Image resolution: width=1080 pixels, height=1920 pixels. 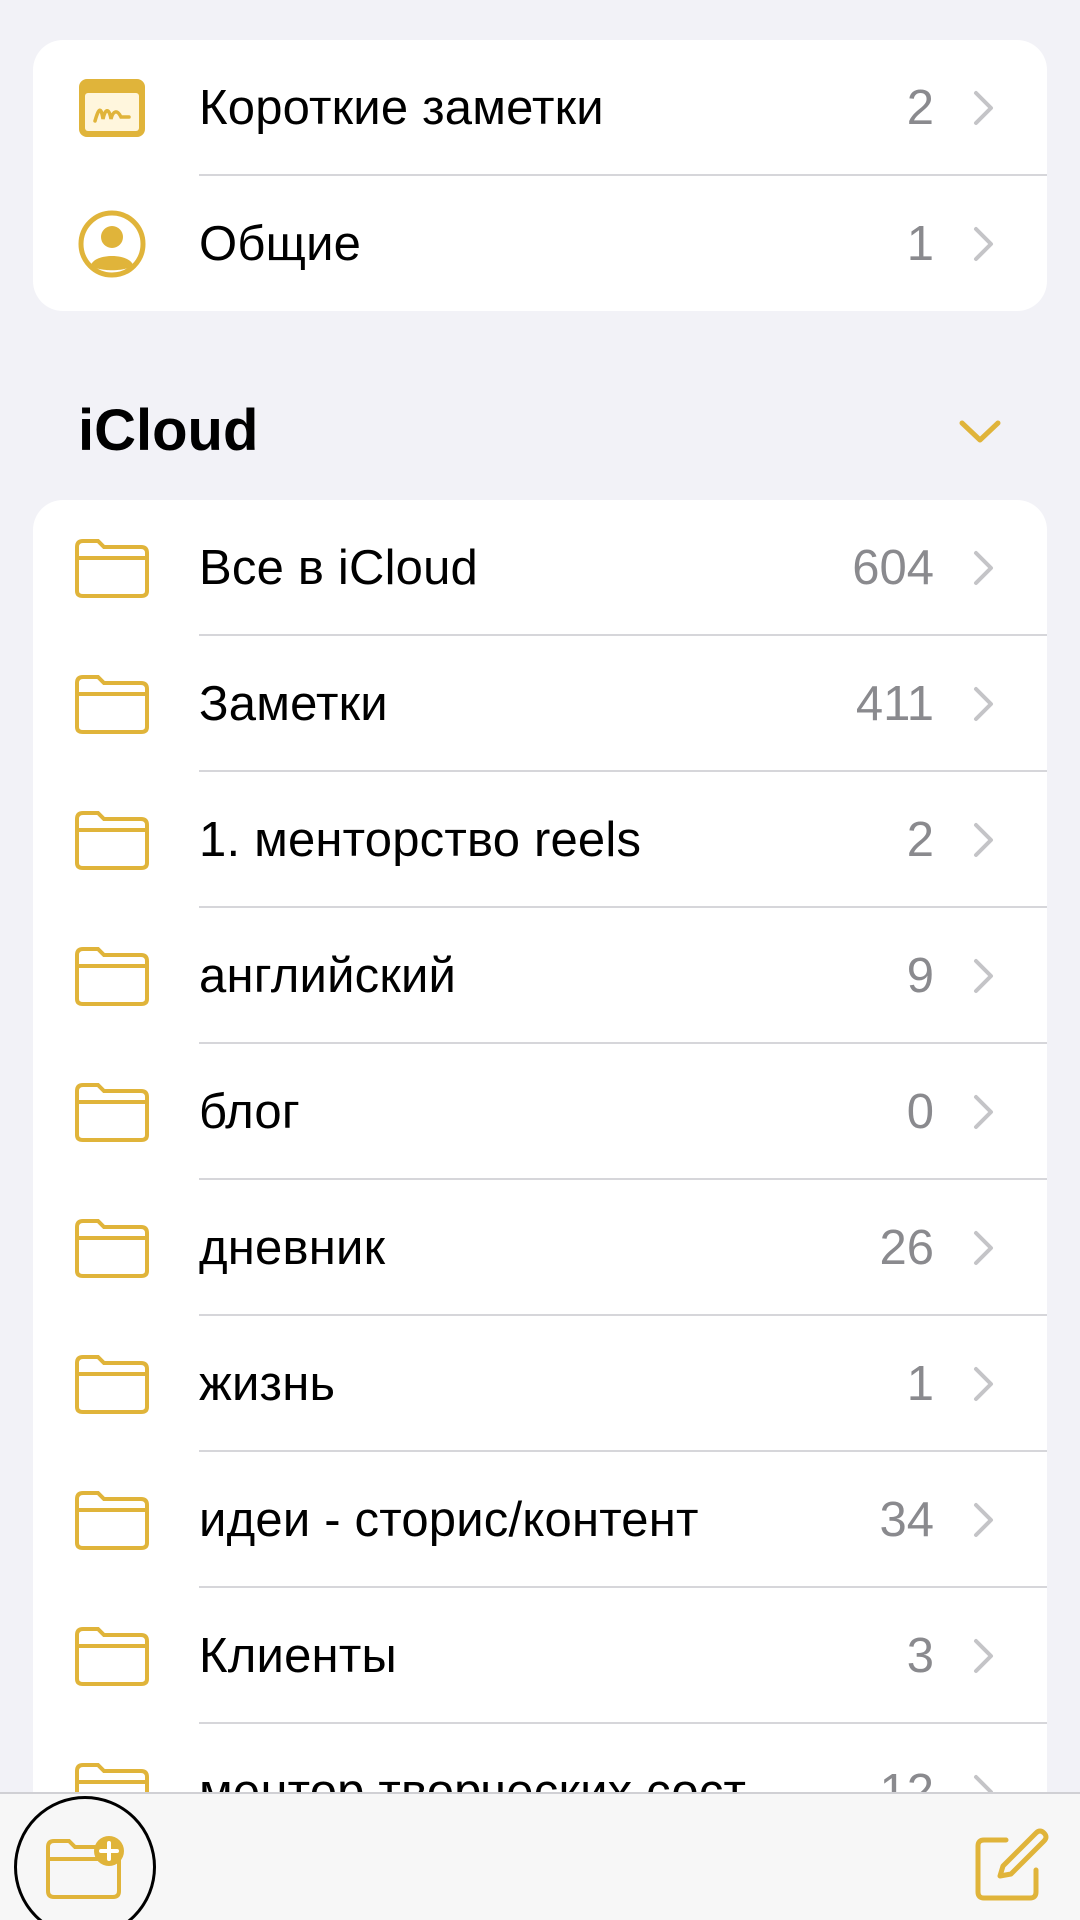 What do you see at coordinates (540, 1384) in the screenshot?
I see `folder-row: жизнь 1` at bounding box center [540, 1384].